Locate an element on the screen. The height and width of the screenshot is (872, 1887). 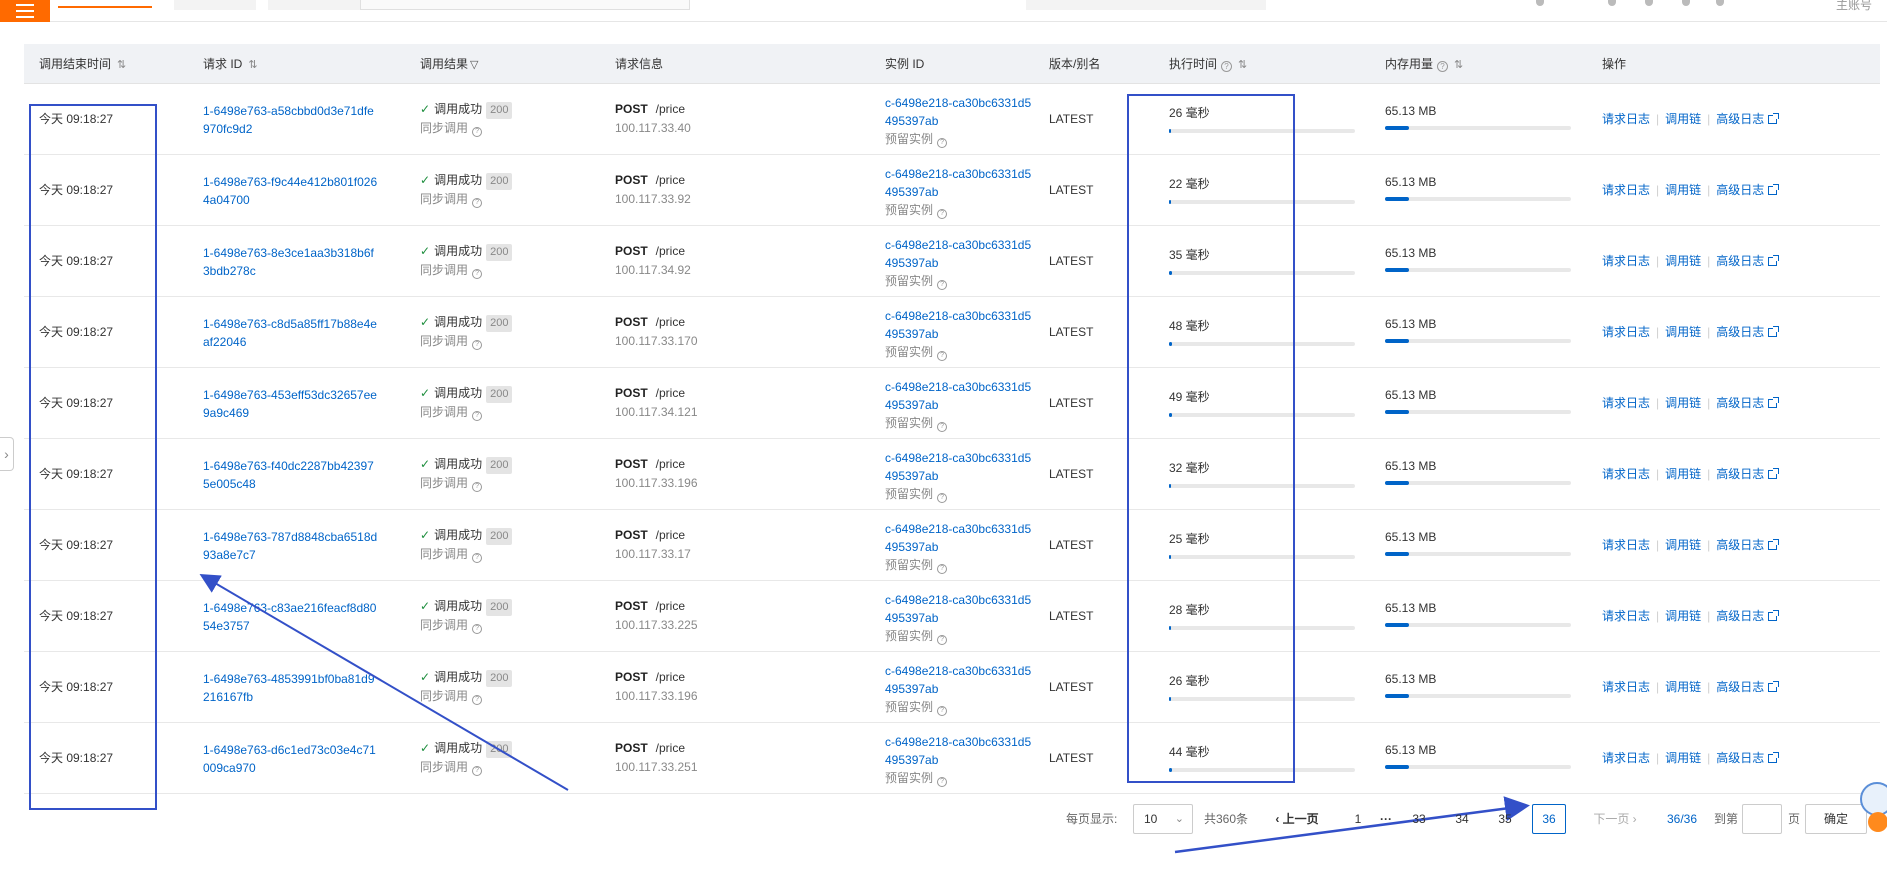
request-id-link: 1-6498e763-4853991bf0ba81d9216167fb is located at coordinates (290, 688).